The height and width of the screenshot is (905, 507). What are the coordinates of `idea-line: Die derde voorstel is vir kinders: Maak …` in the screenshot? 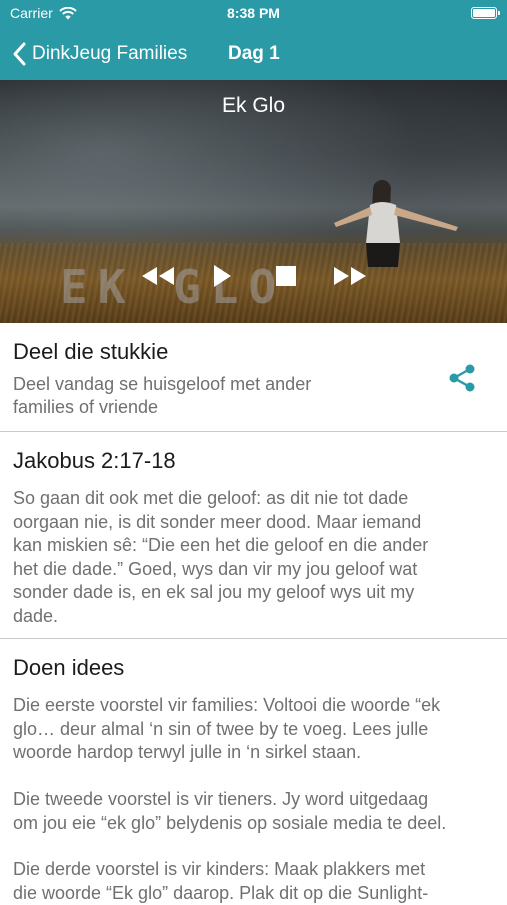 It's located at (219, 870).